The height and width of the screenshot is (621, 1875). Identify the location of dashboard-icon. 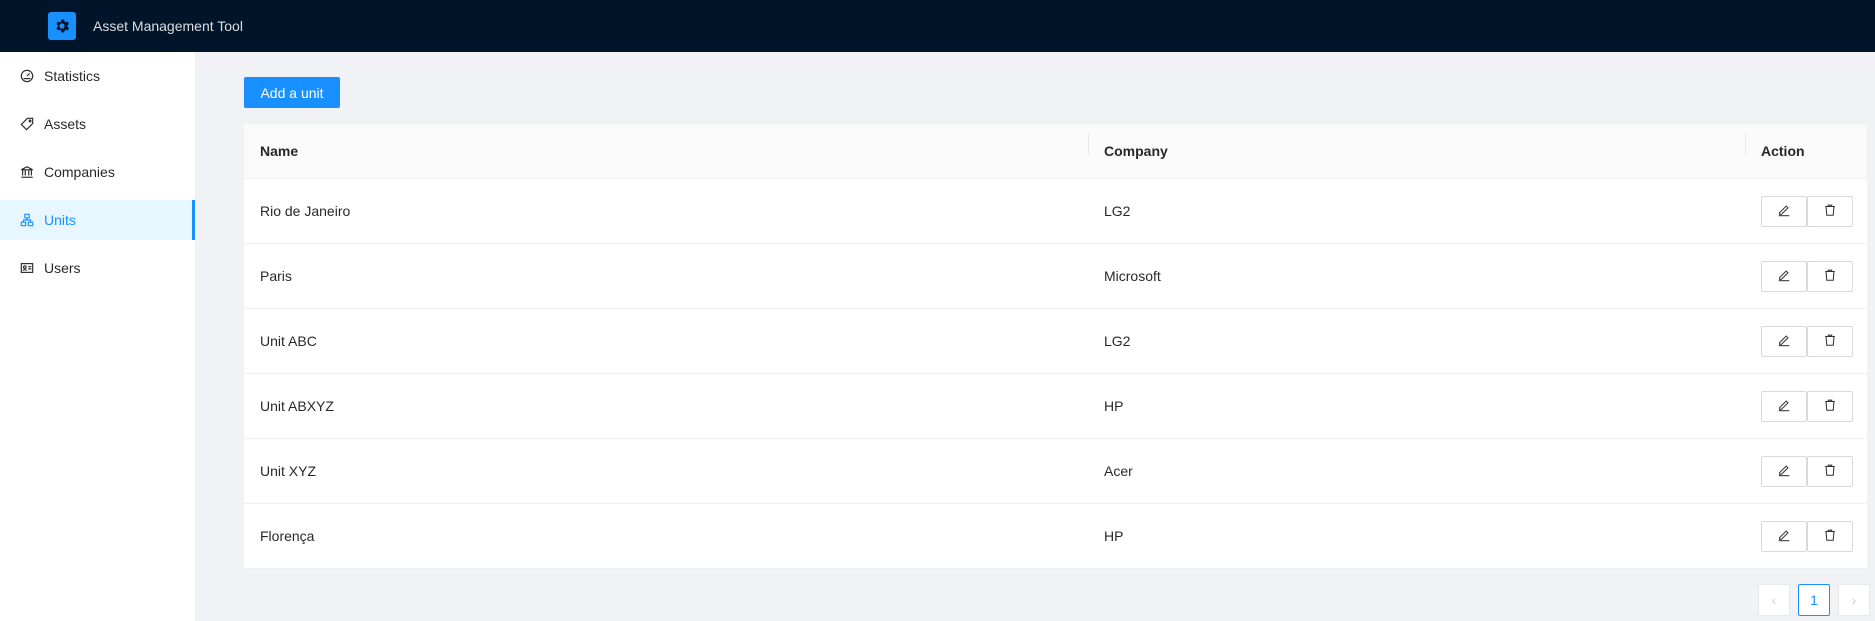
(27, 76).